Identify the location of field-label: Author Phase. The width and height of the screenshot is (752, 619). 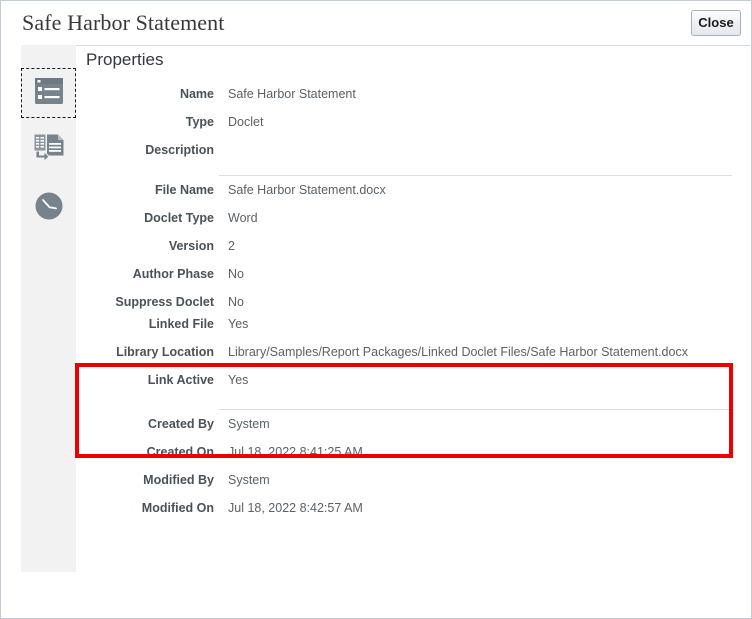
(173, 274).